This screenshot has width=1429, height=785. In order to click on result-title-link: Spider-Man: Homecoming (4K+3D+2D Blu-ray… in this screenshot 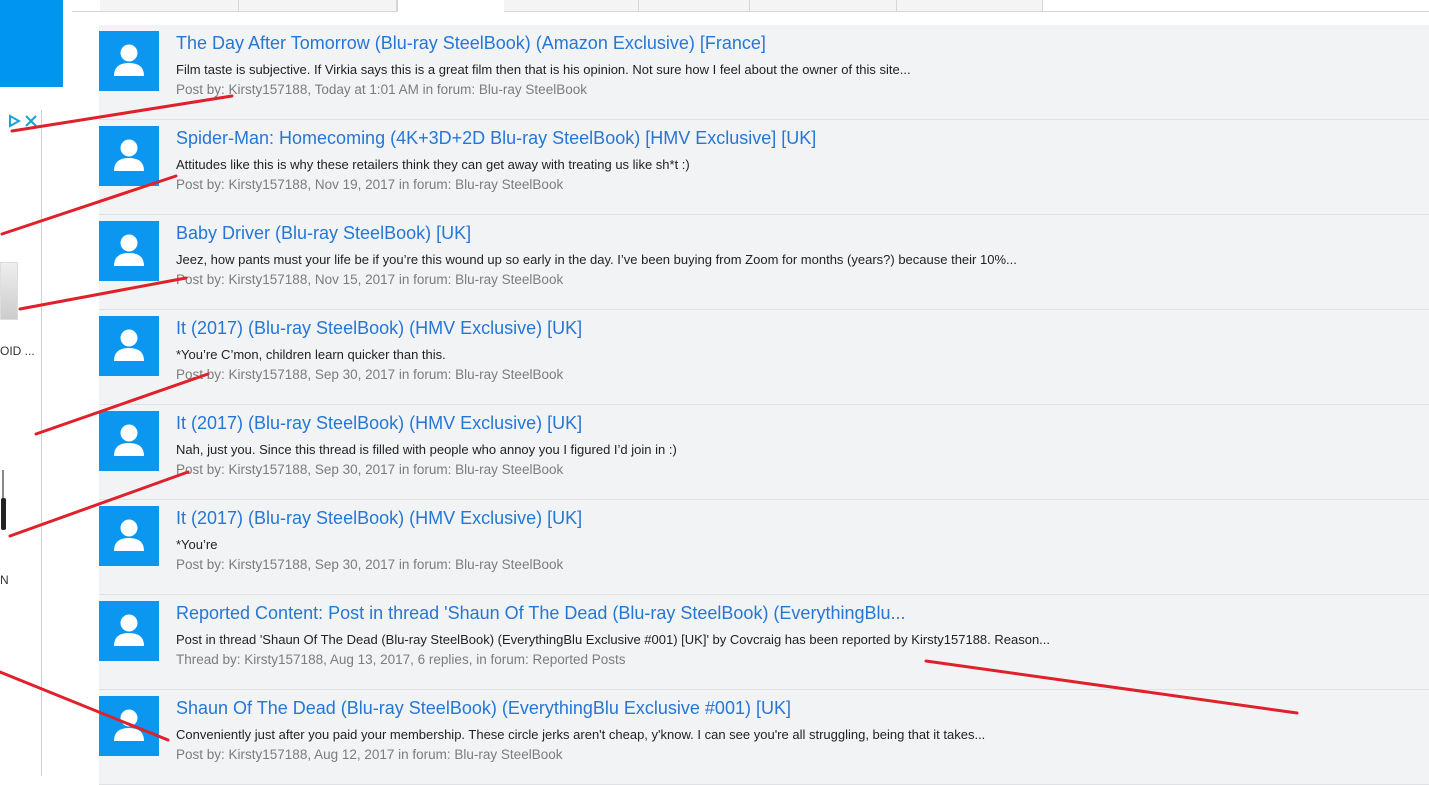, I will do `click(496, 138)`.